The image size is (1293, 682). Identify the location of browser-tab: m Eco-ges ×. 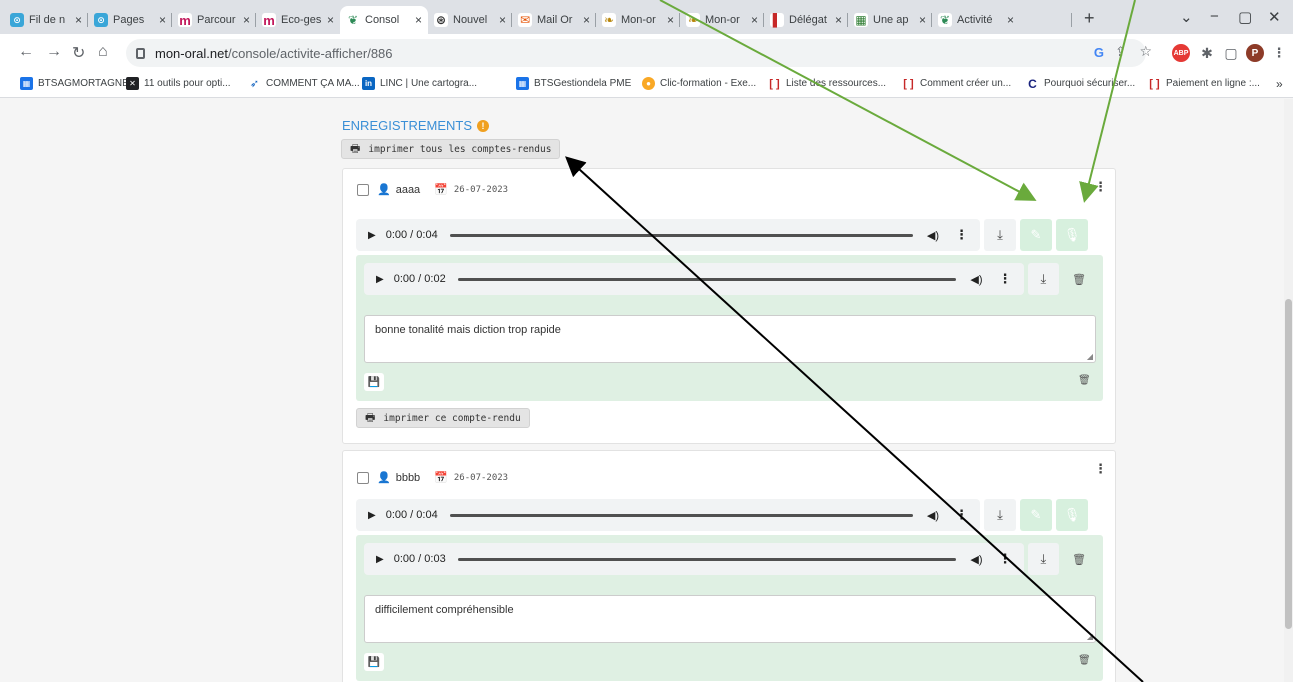
(298, 20).